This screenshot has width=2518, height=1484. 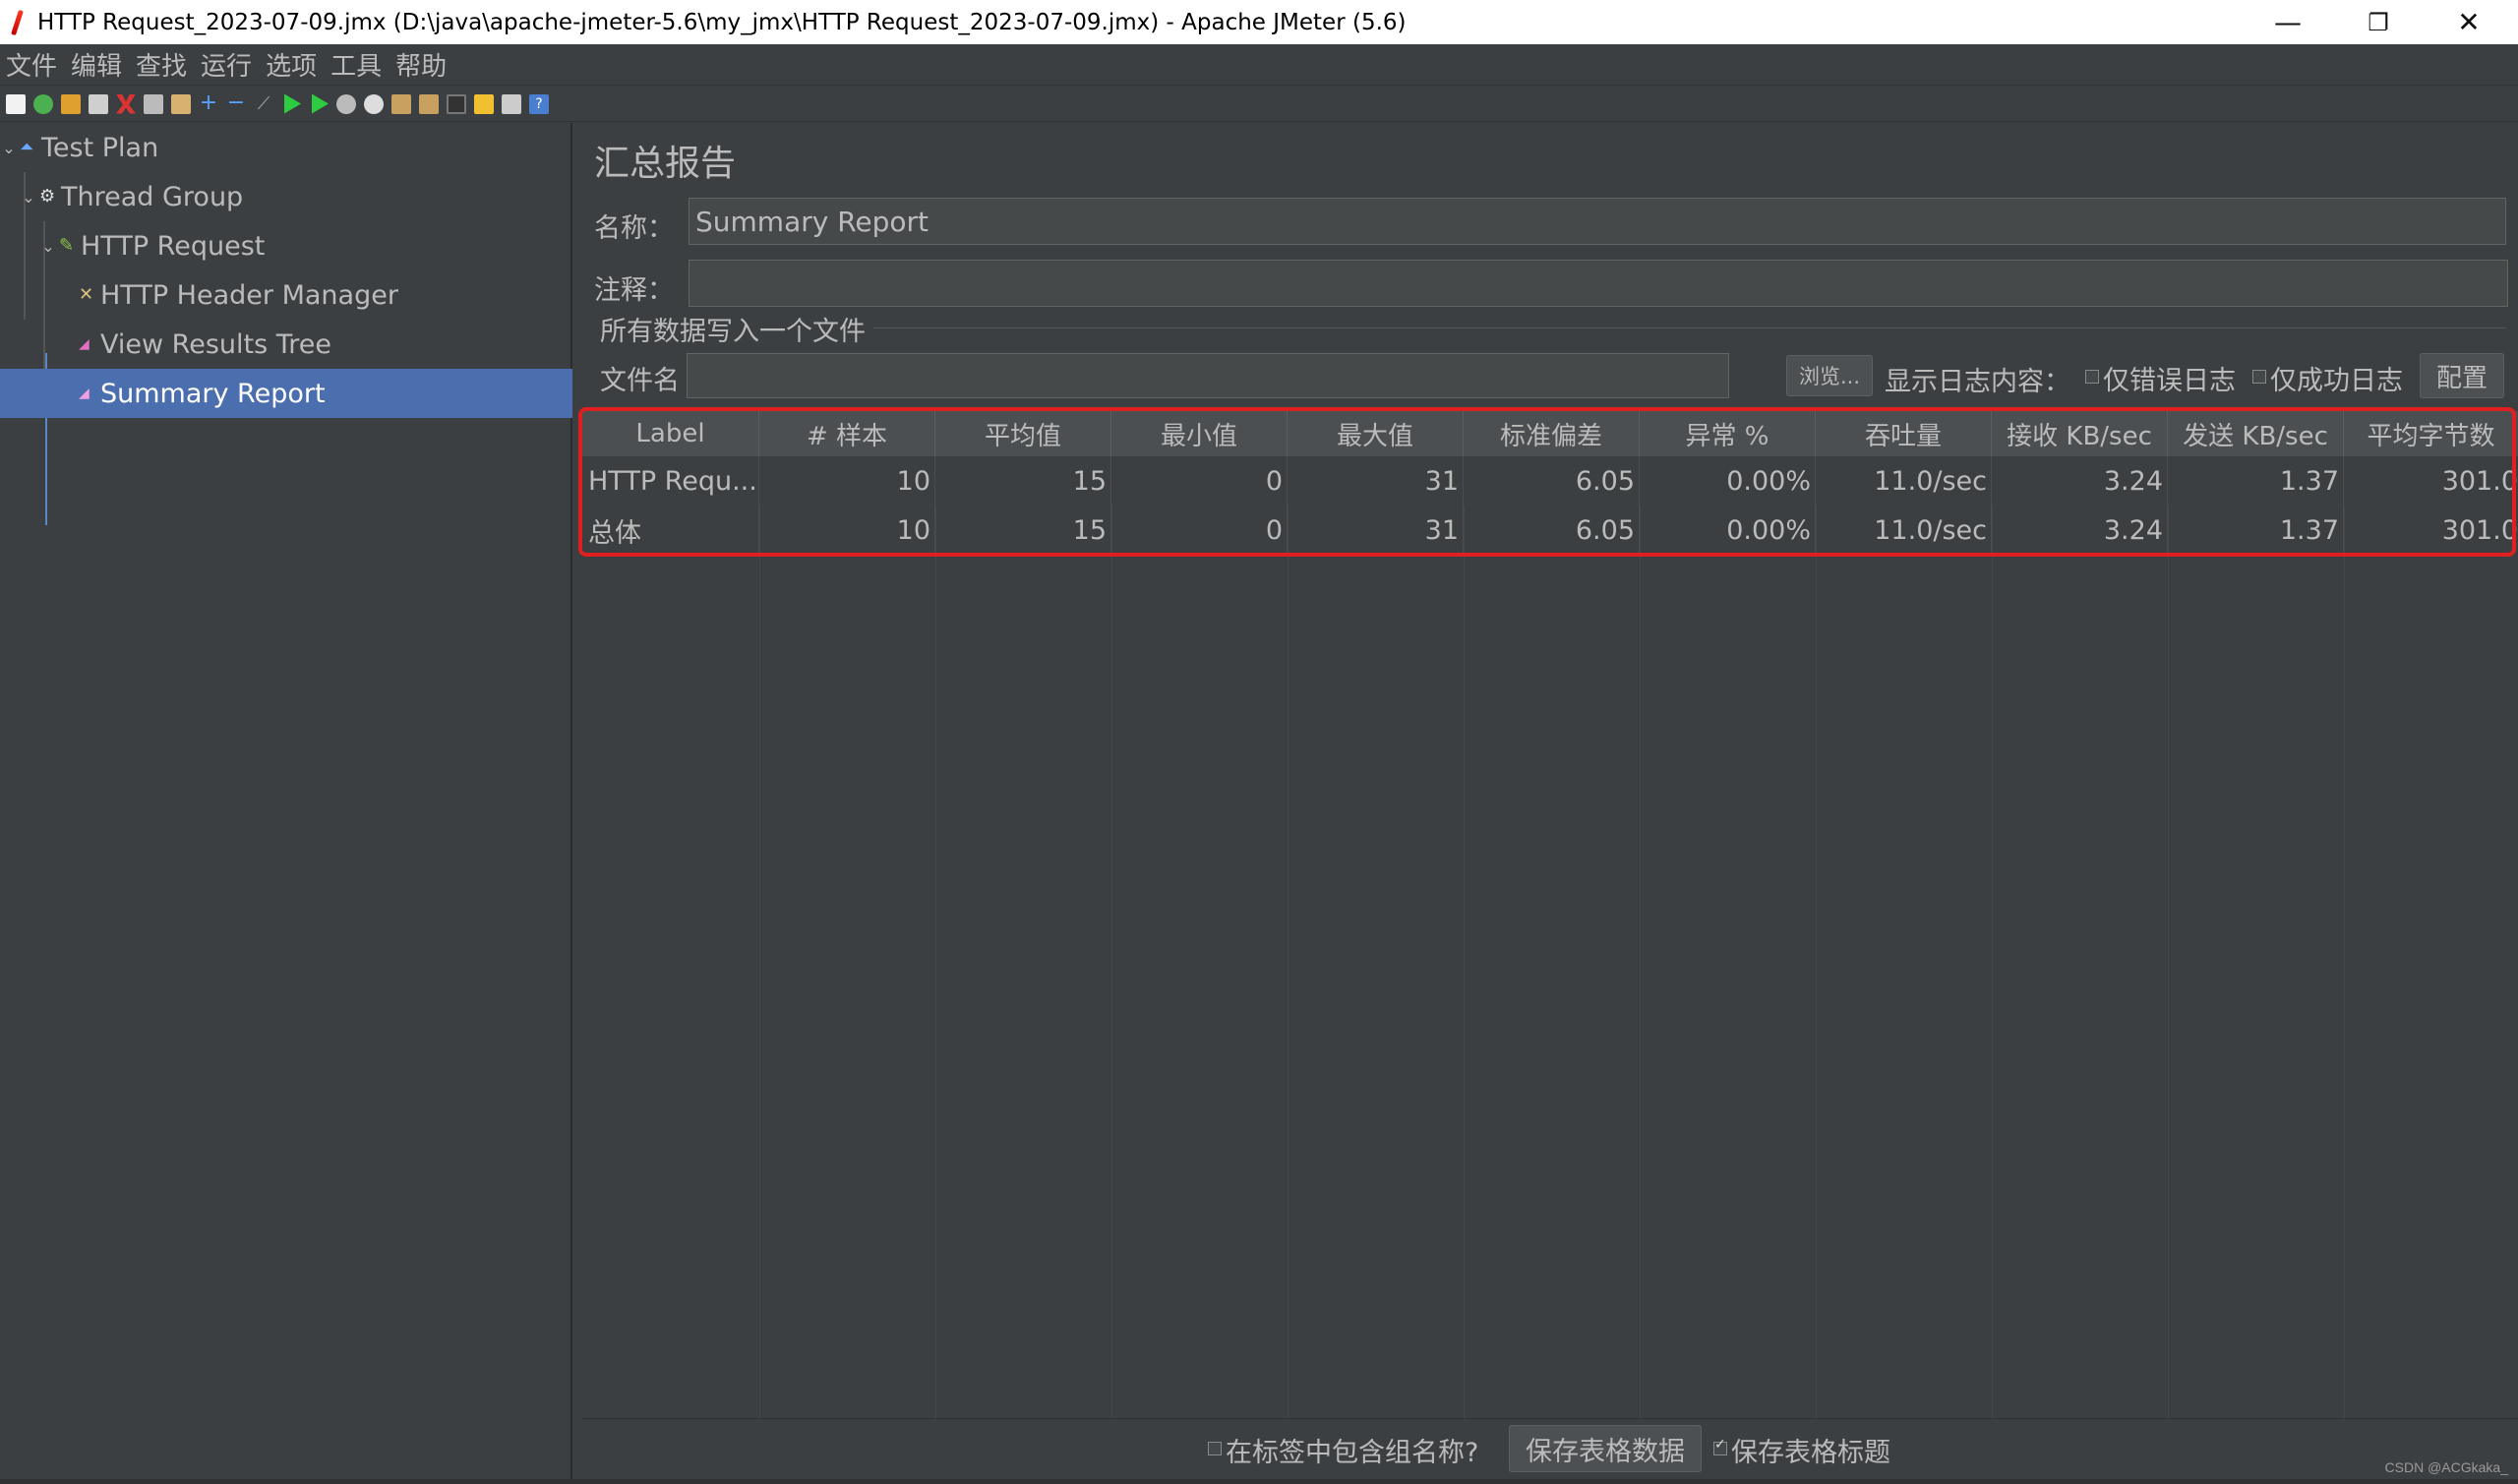 I want to click on toggle-icon: ⟋, so click(x=263, y=104).